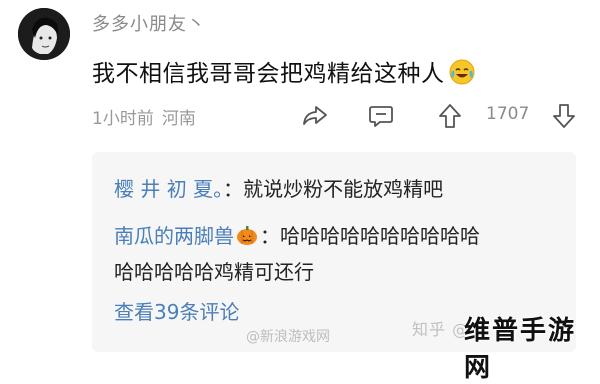 The width and height of the screenshot is (600, 384). Describe the element at coordinates (564, 116) in the screenshot. I see `downvote-arrow-icon` at that location.